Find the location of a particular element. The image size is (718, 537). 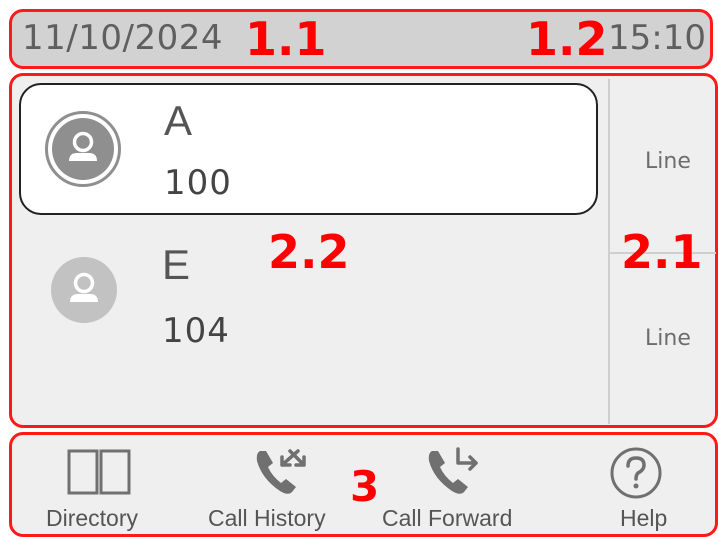

help-button: Help is located at coordinates (643, 485).